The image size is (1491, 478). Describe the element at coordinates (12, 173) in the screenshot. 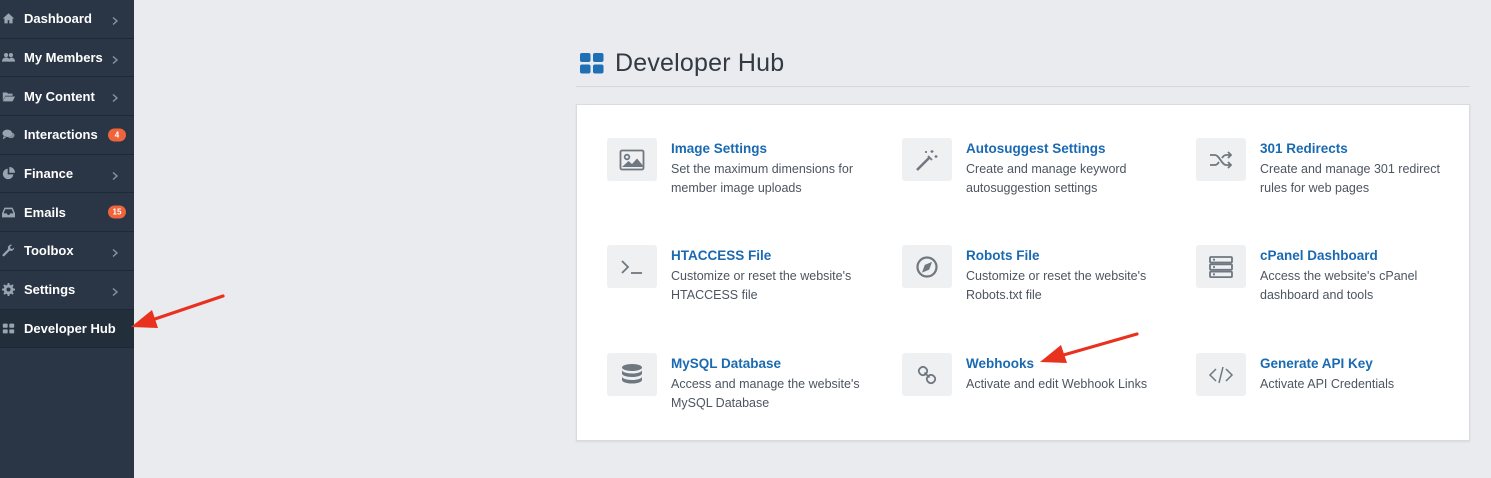

I see `pie-chart-icon` at that location.